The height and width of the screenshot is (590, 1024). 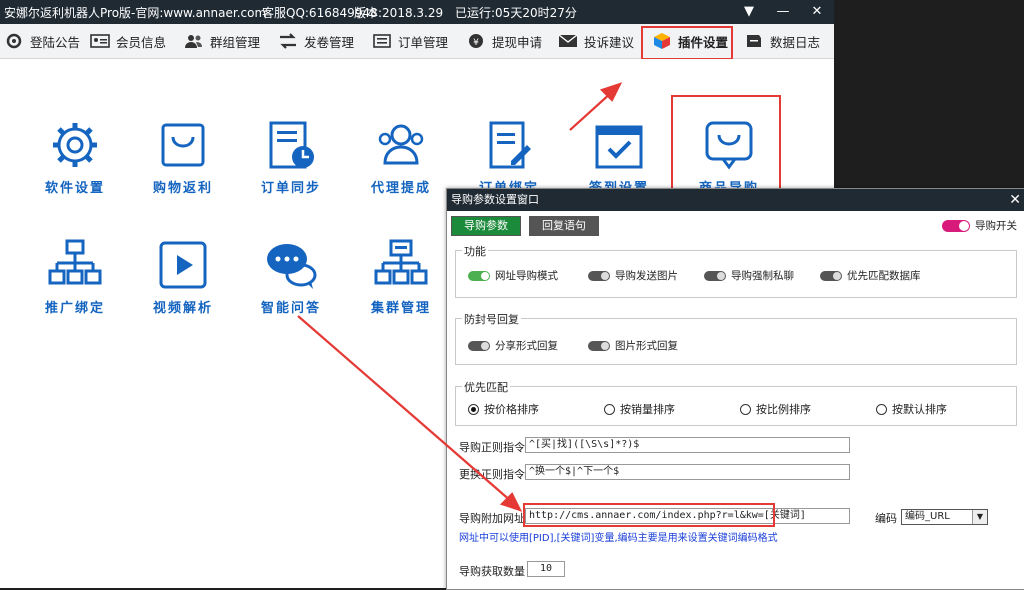 I want to click on regex-input: ^[买|找]([\S\s]*?)$, so click(x=687, y=445).